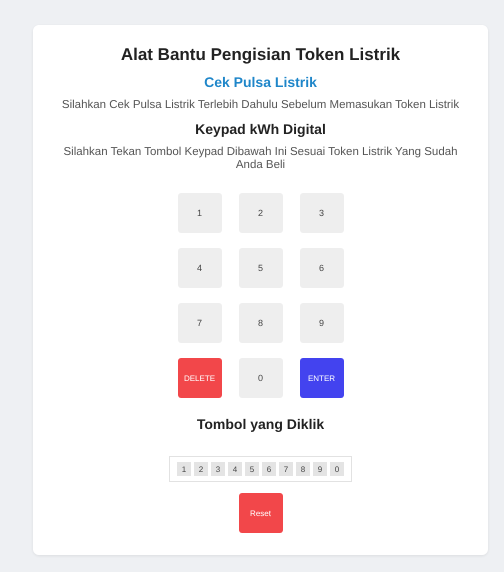 Image resolution: width=504 pixels, height=572 pixels. Describe the element at coordinates (200, 378) in the screenshot. I see `delete-button: DELETE` at that location.